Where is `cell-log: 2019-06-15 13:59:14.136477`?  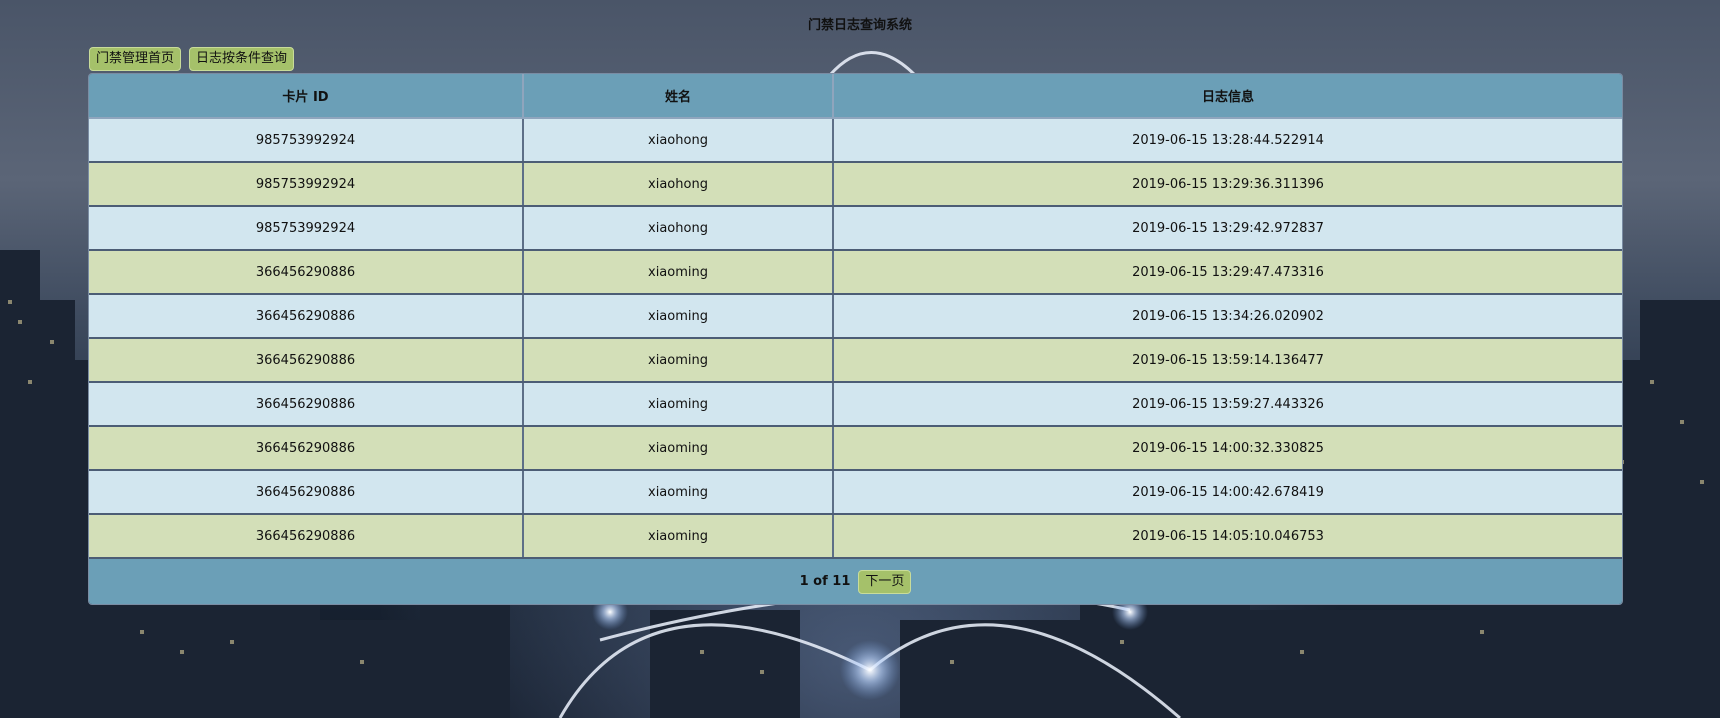 cell-log: 2019-06-15 13:59:14.136477 is located at coordinates (1227, 360).